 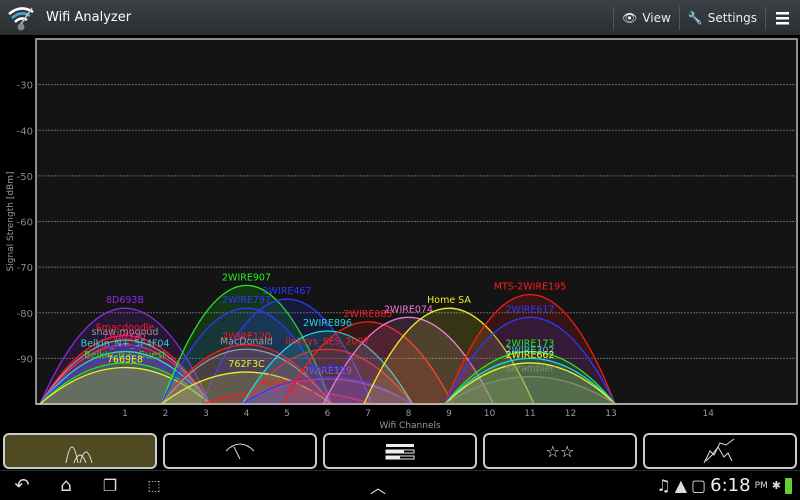 What do you see at coordinates (630, 17) in the screenshot?
I see `eye-icon: 👁` at bounding box center [630, 17].